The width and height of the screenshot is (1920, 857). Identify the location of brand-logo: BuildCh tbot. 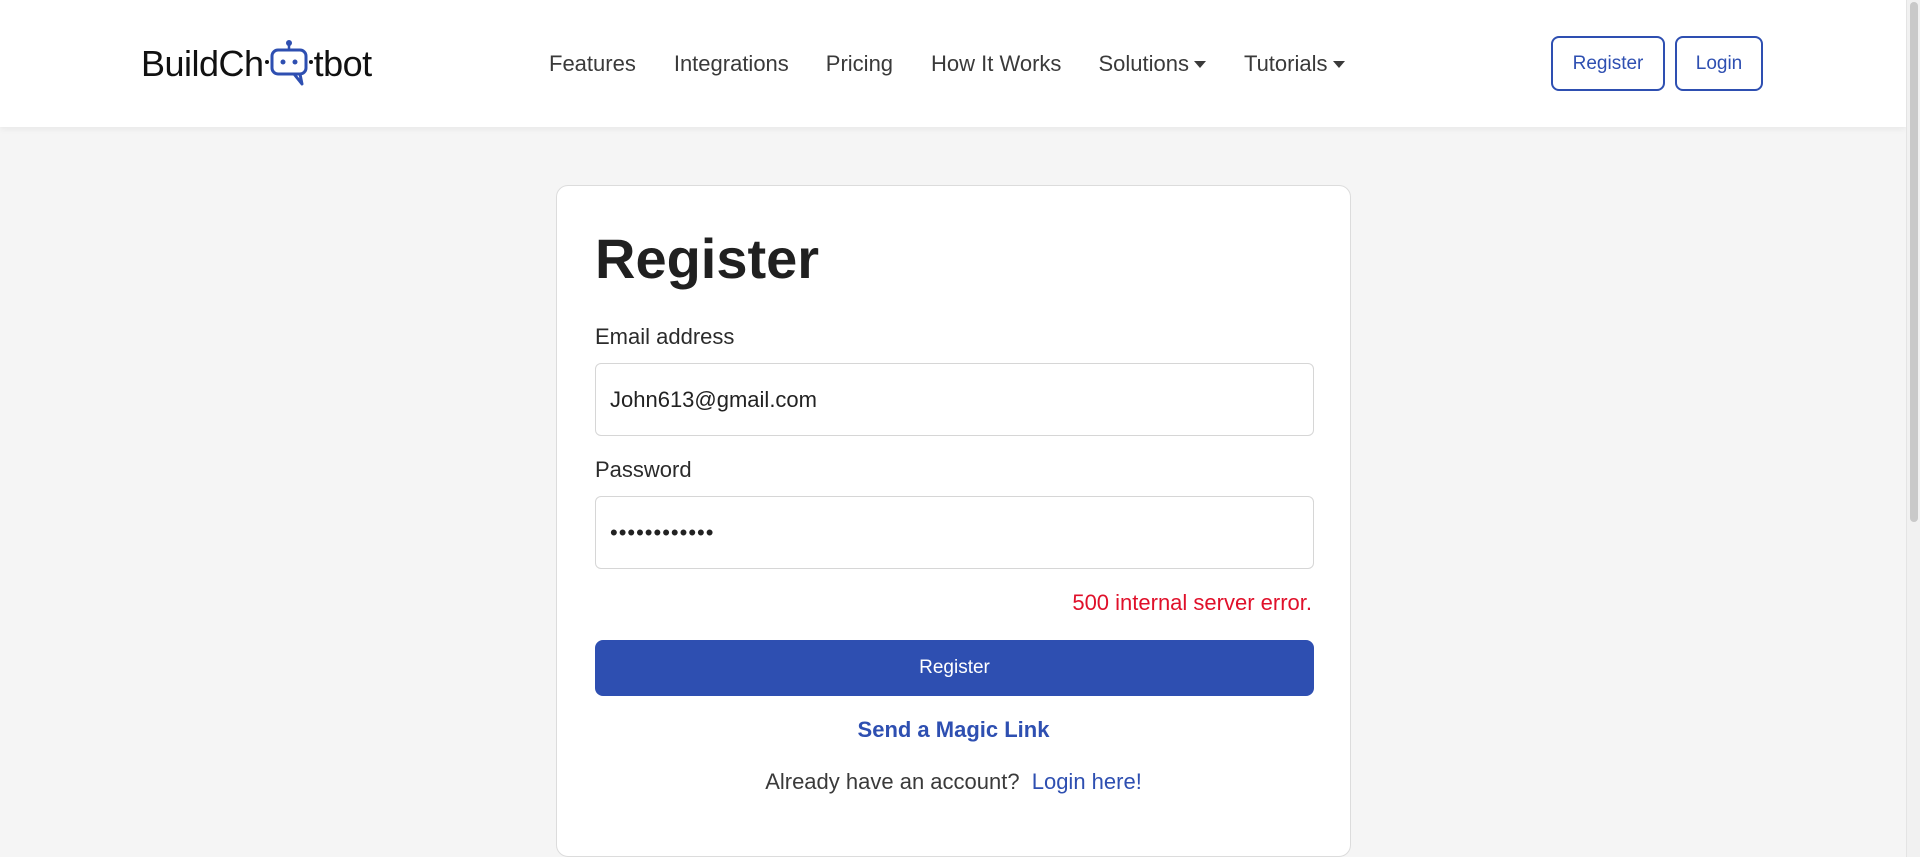
(256, 64).